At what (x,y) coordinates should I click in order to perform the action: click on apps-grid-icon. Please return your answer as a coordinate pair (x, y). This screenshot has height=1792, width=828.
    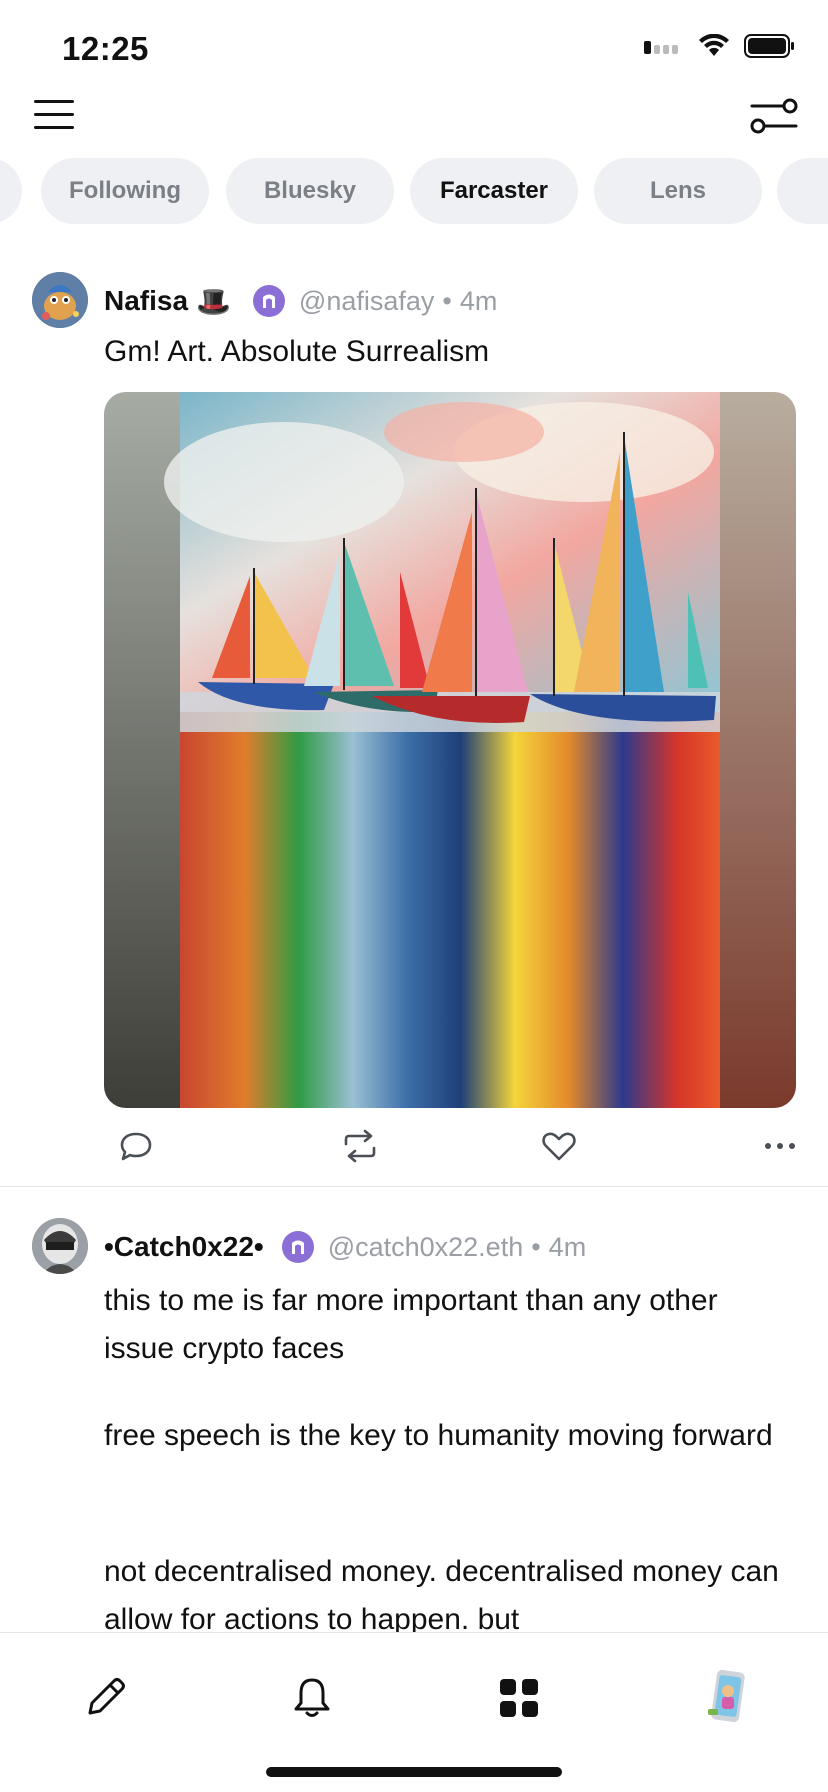
    Looking at the image, I should click on (519, 1698).